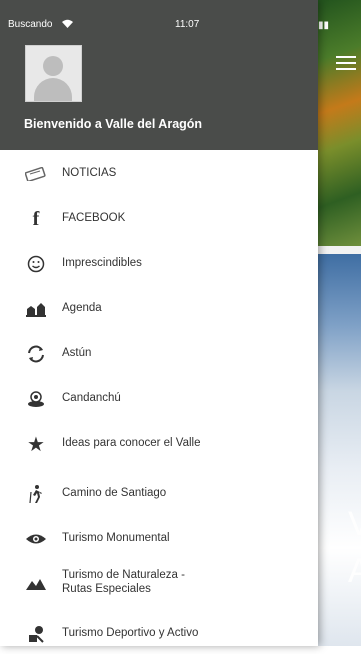  Describe the element at coordinates (159, 494) in the screenshot. I see `menu-item-camino-santiago: Camino de Santiago` at that location.